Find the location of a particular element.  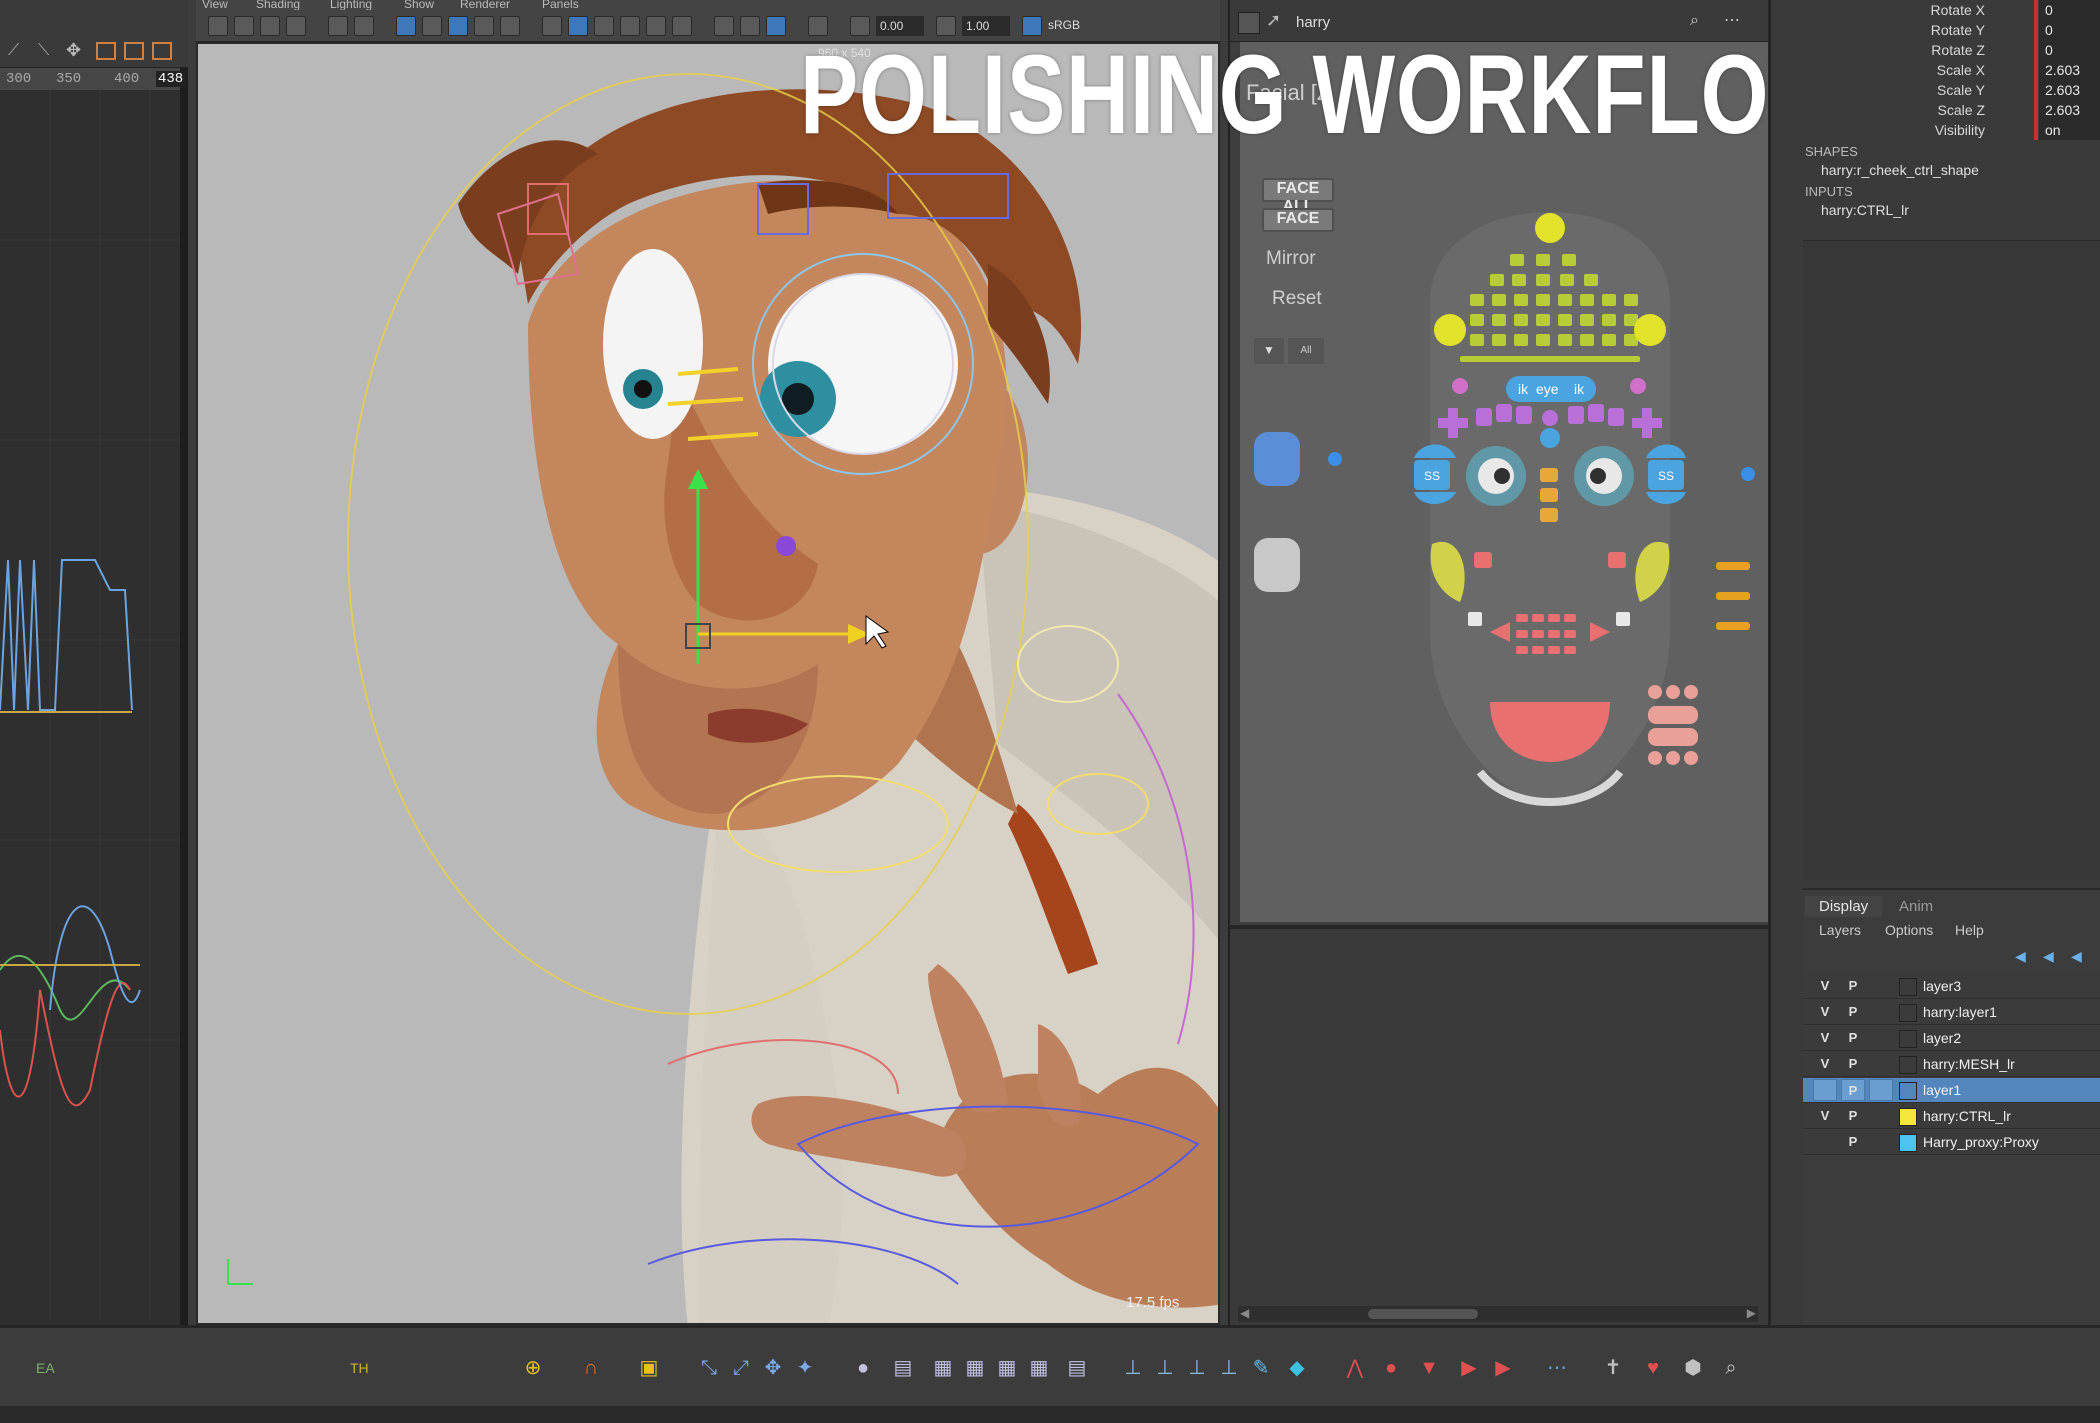

ambient-occlusion-icon is located at coordinates (682, 26).